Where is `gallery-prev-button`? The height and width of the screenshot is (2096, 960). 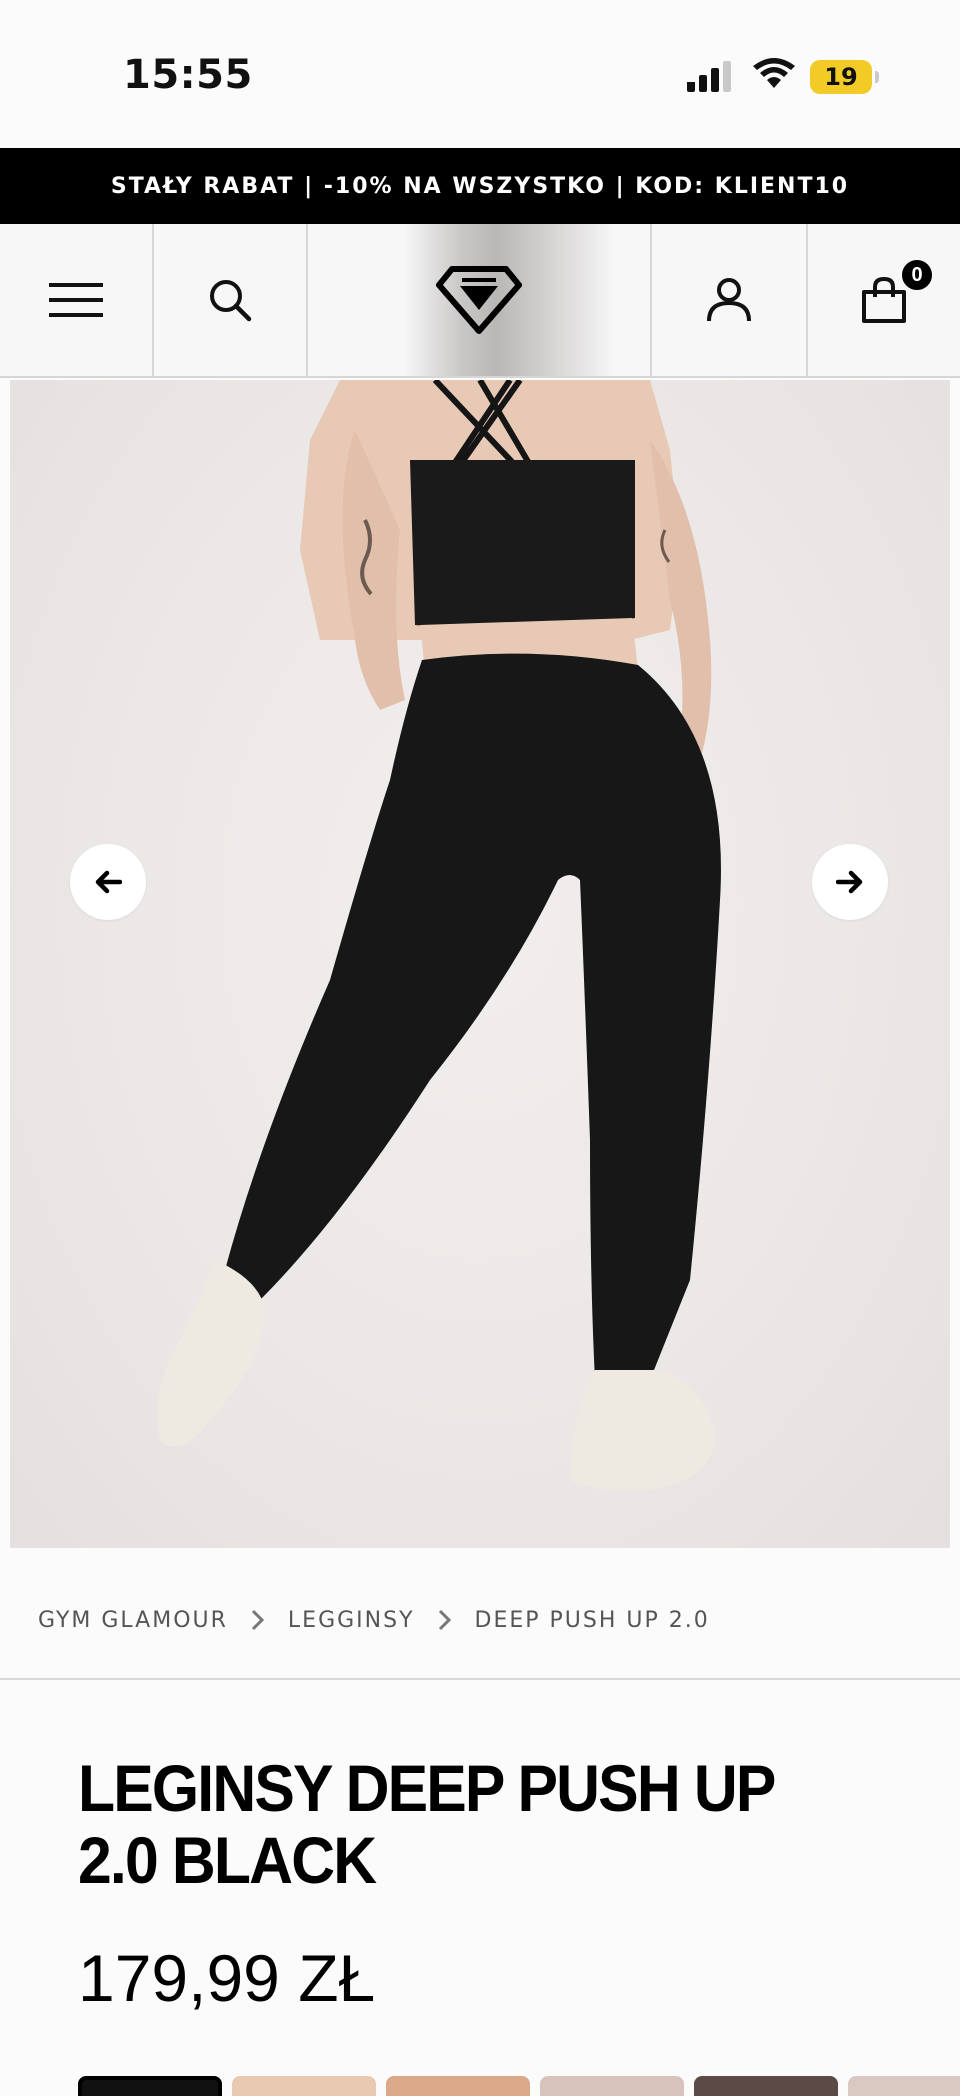 gallery-prev-button is located at coordinates (108, 882).